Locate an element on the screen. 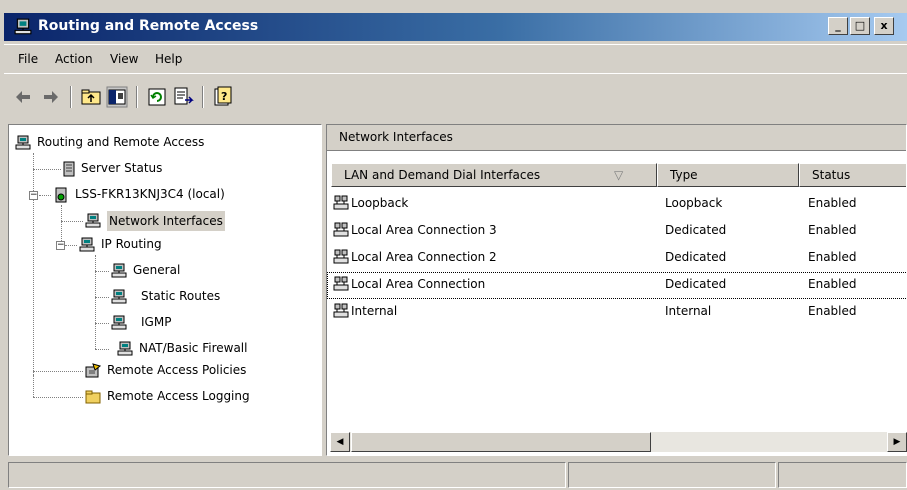 This screenshot has height=490, width=907. tree-expander-ip-routing: − is located at coordinates (60, 245).